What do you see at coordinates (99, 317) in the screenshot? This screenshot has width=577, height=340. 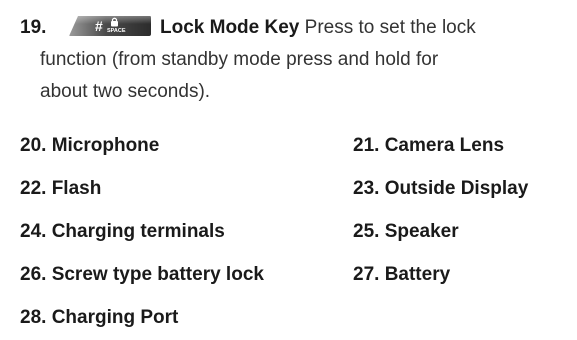 I see `part-charging-port: 28. Charging Port` at bounding box center [99, 317].